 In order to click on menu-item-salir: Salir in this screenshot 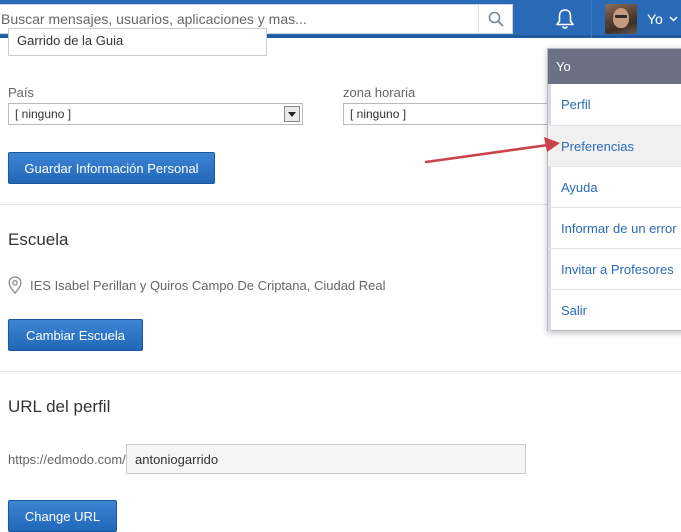, I will do `click(614, 309)`.